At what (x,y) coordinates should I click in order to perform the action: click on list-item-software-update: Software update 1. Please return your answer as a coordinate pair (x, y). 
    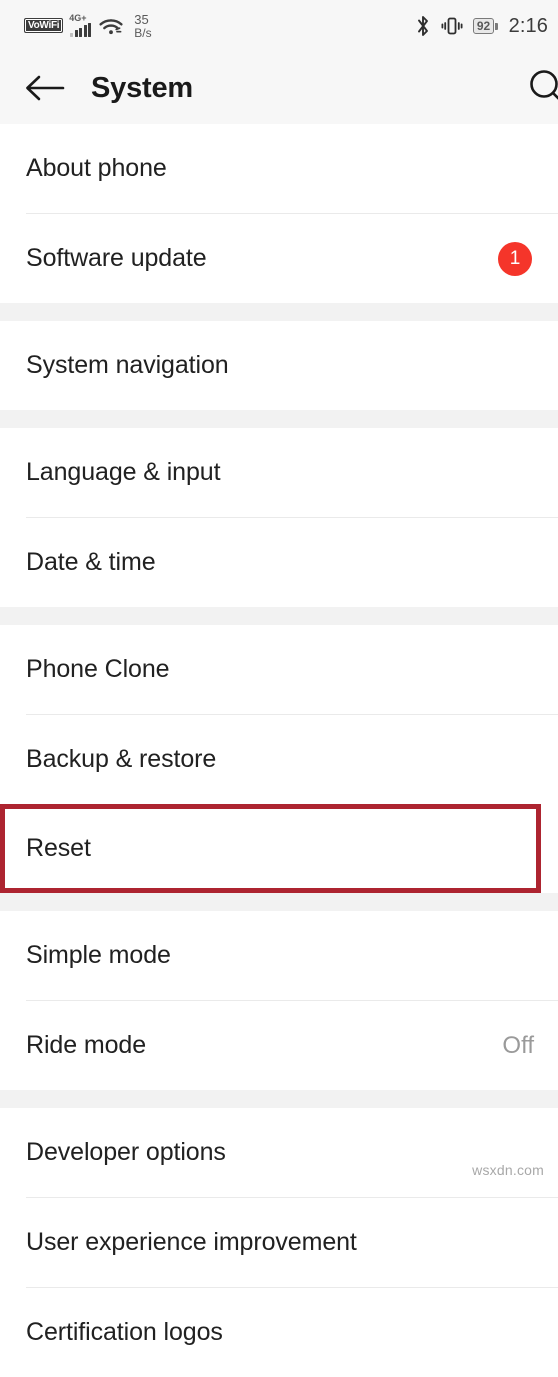
    Looking at the image, I should click on (279, 258).